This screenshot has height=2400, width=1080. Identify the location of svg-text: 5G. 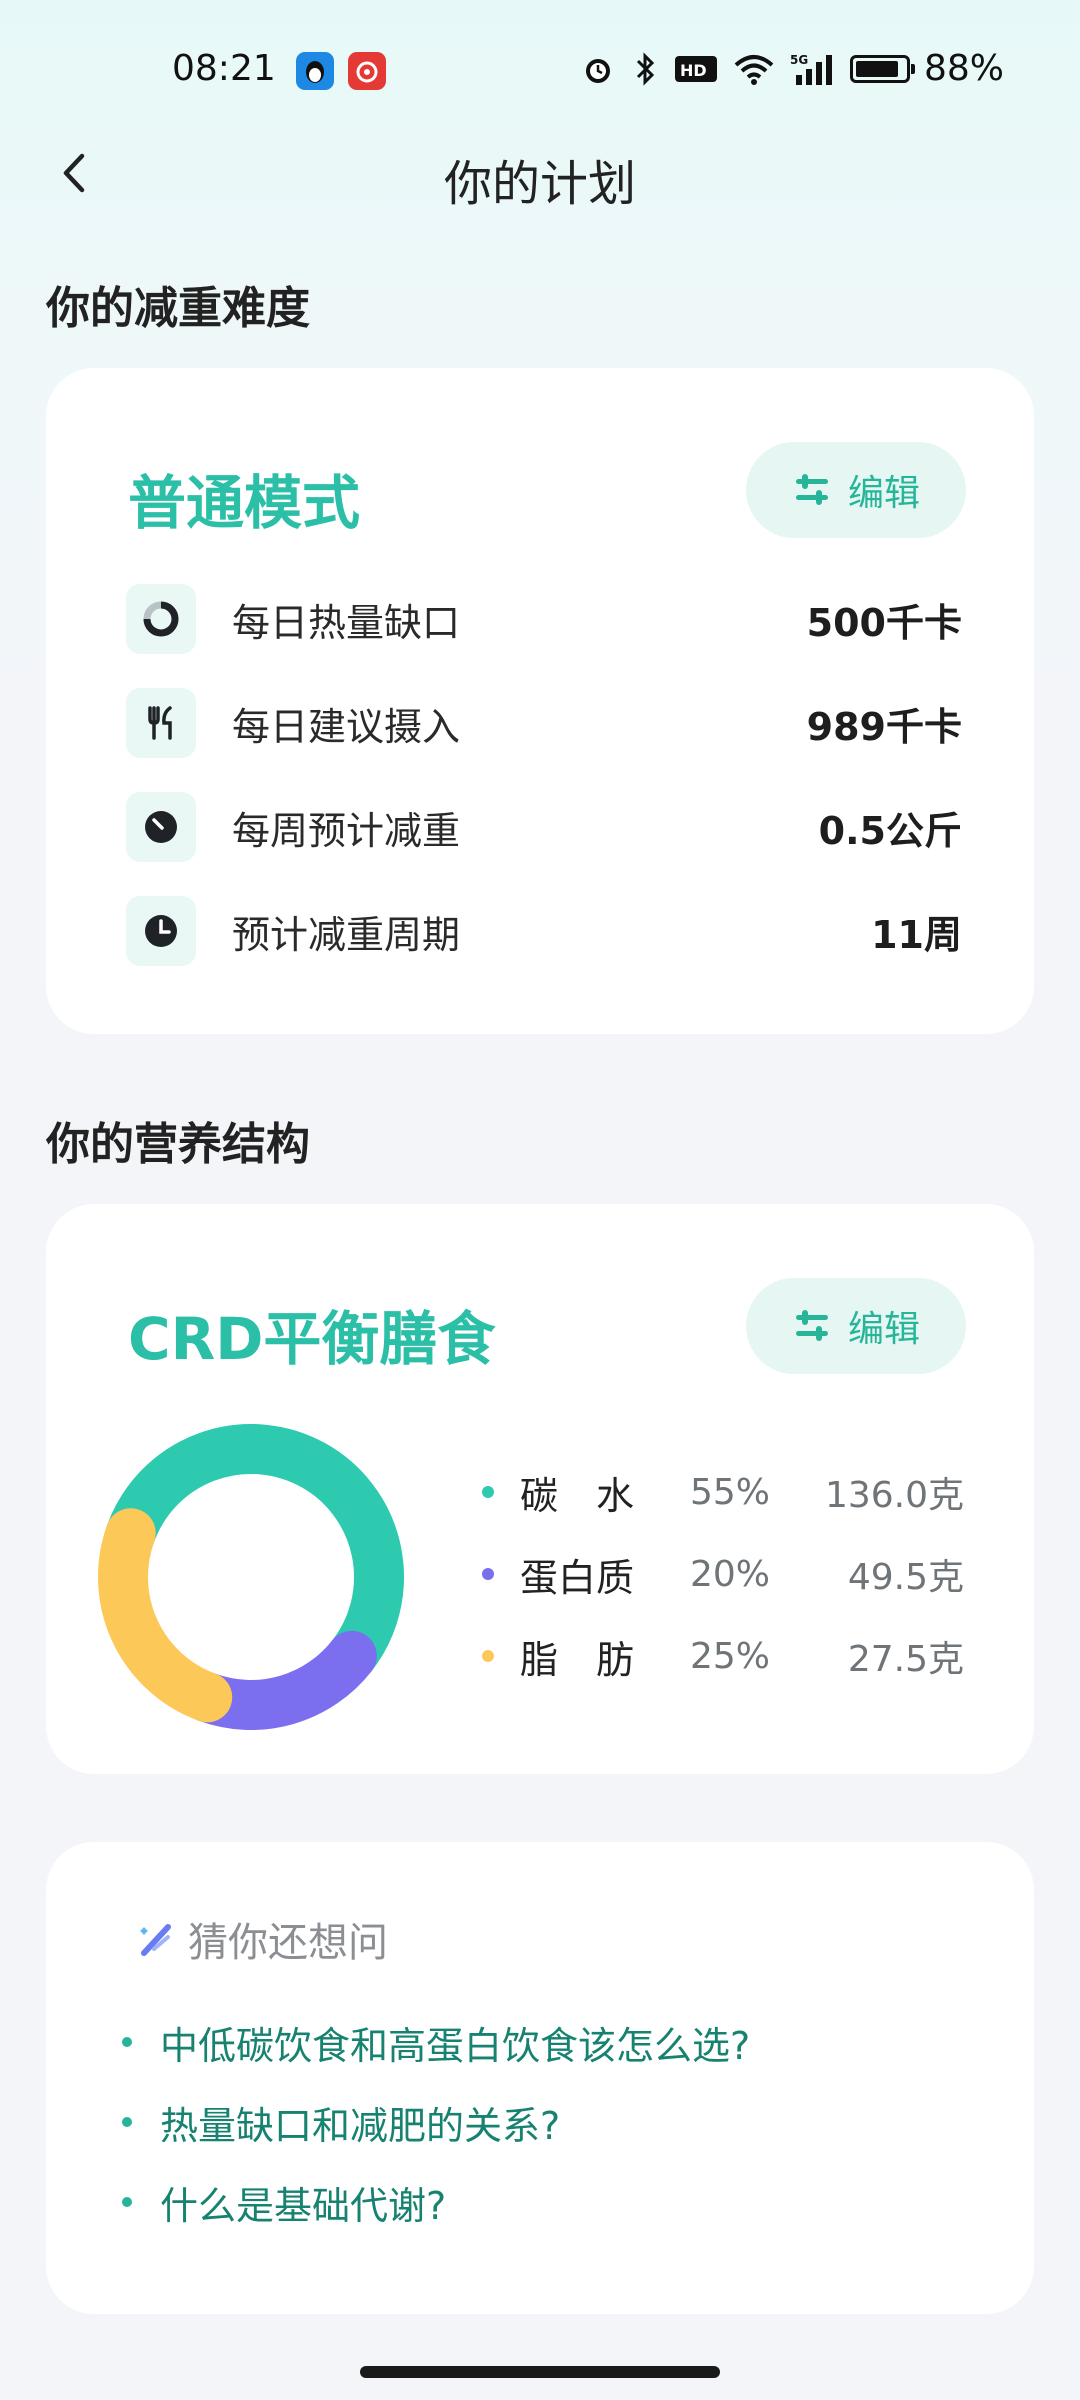
(799, 60).